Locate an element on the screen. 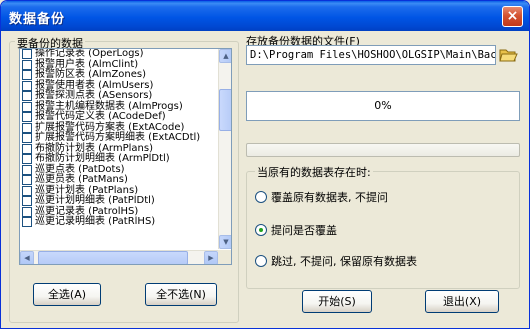  vertical-scrollbar: ▲ ▼ is located at coordinates (224, 149).